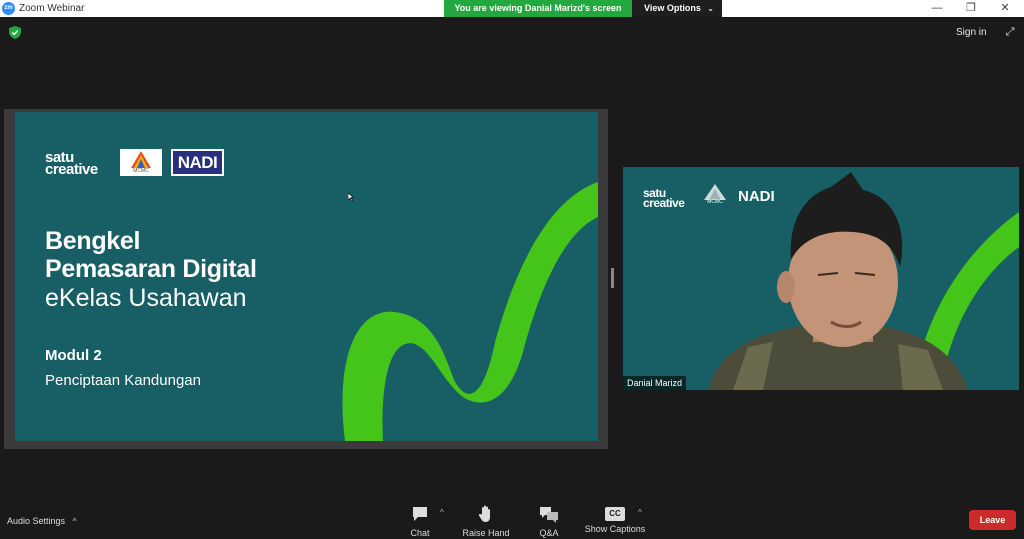 This screenshot has height=539, width=1024. Describe the element at coordinates (640, 512) in the screenshot. I see `captions-options-caret: ^` at that location.